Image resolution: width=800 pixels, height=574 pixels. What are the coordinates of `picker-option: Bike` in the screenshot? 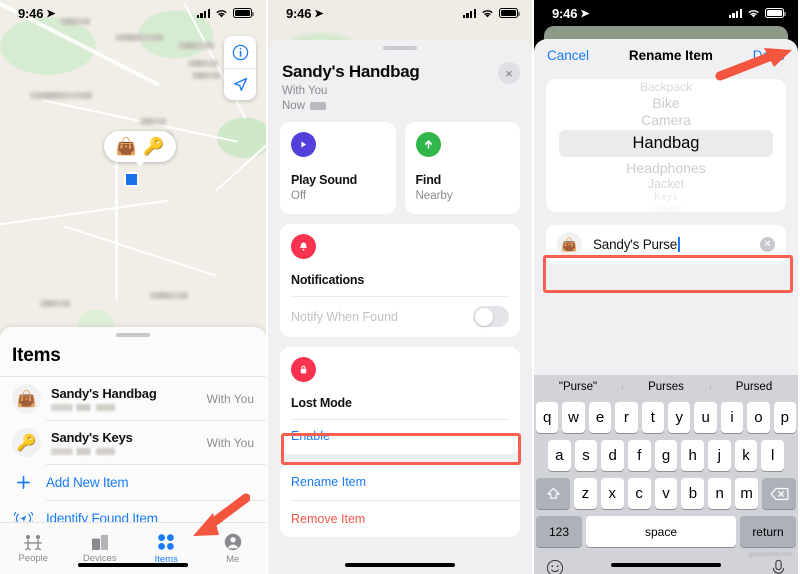 It's located at (666, 103).